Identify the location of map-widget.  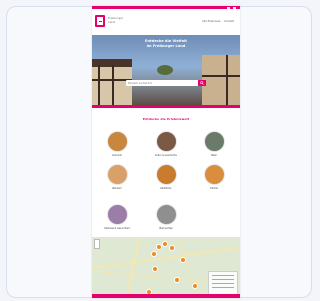
(166, 267).